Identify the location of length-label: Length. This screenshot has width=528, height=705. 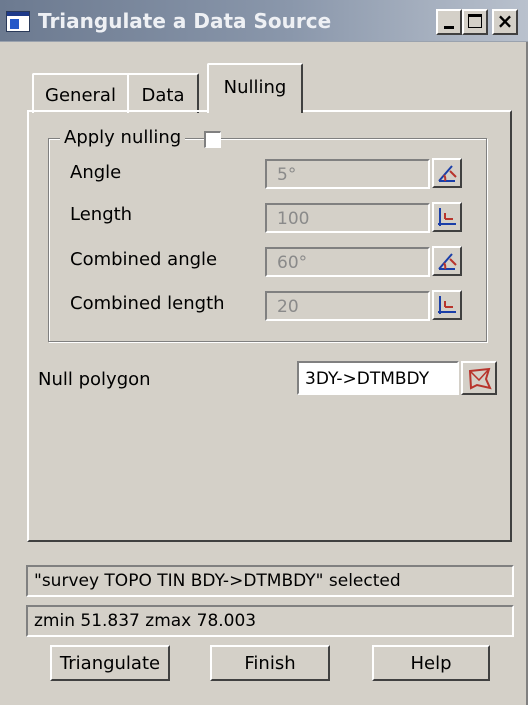
(101, 214).